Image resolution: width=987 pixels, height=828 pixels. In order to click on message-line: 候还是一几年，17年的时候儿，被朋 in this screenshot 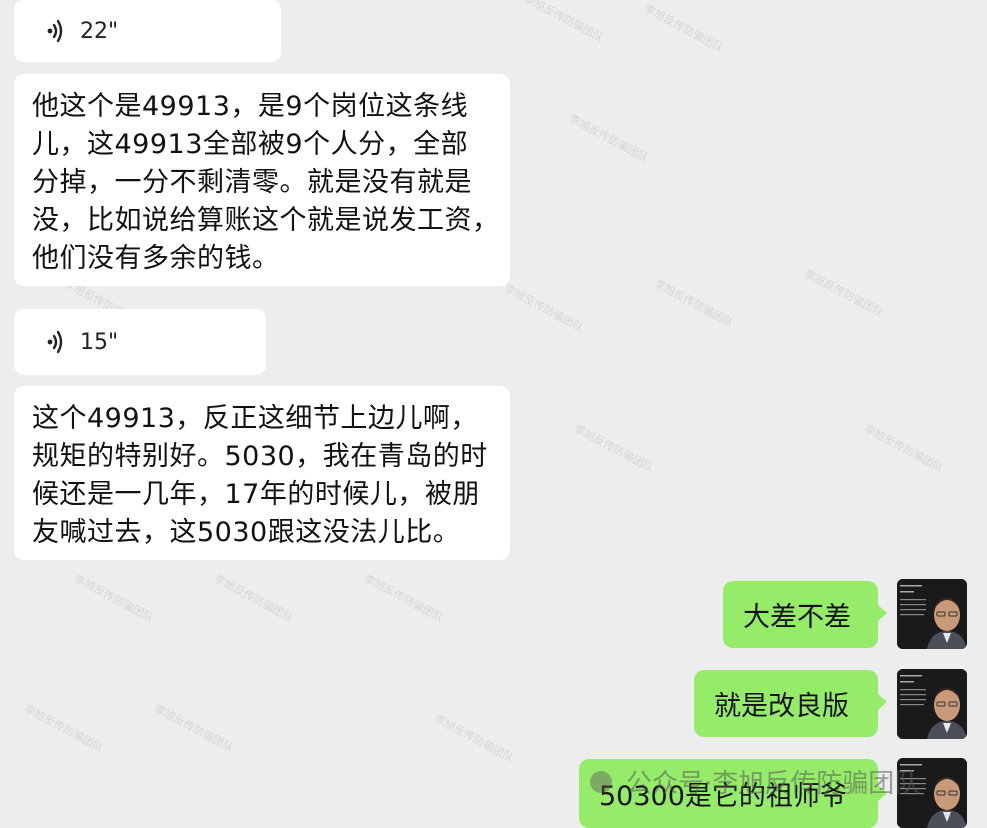, I will do `click(256, 494)`.